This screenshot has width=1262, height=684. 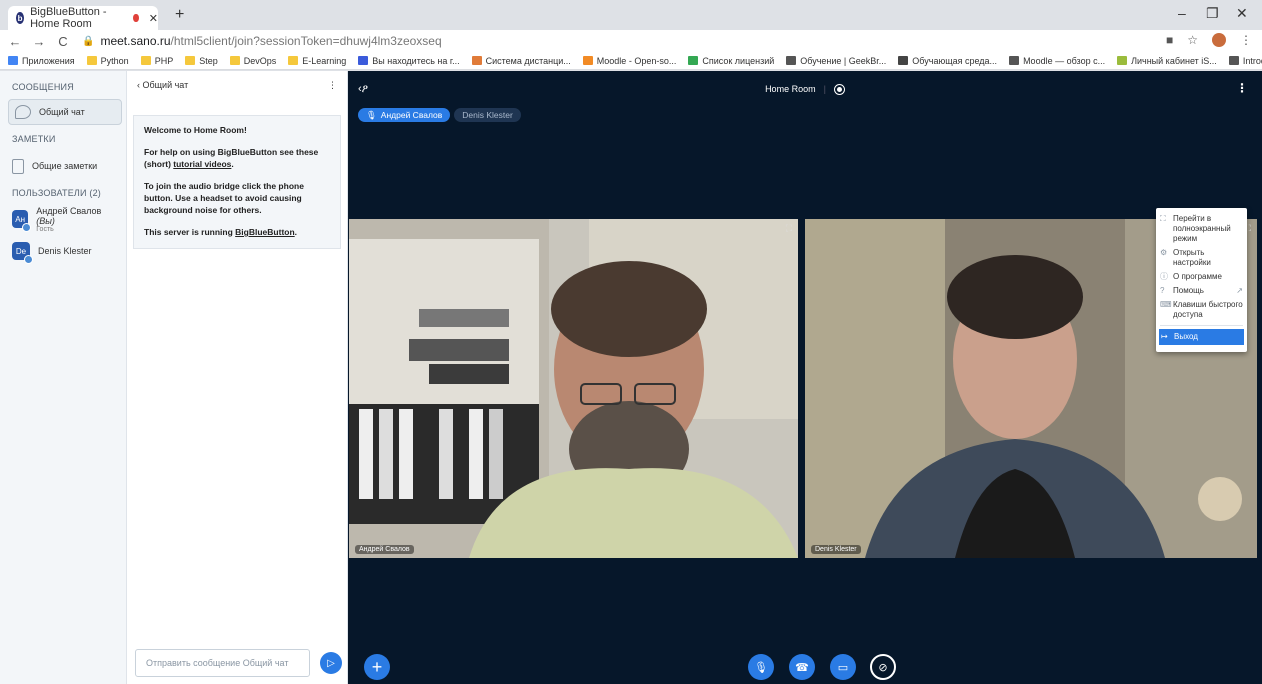 I want to click on public-chat-label: Общий чат, so click(x=62, y=112).